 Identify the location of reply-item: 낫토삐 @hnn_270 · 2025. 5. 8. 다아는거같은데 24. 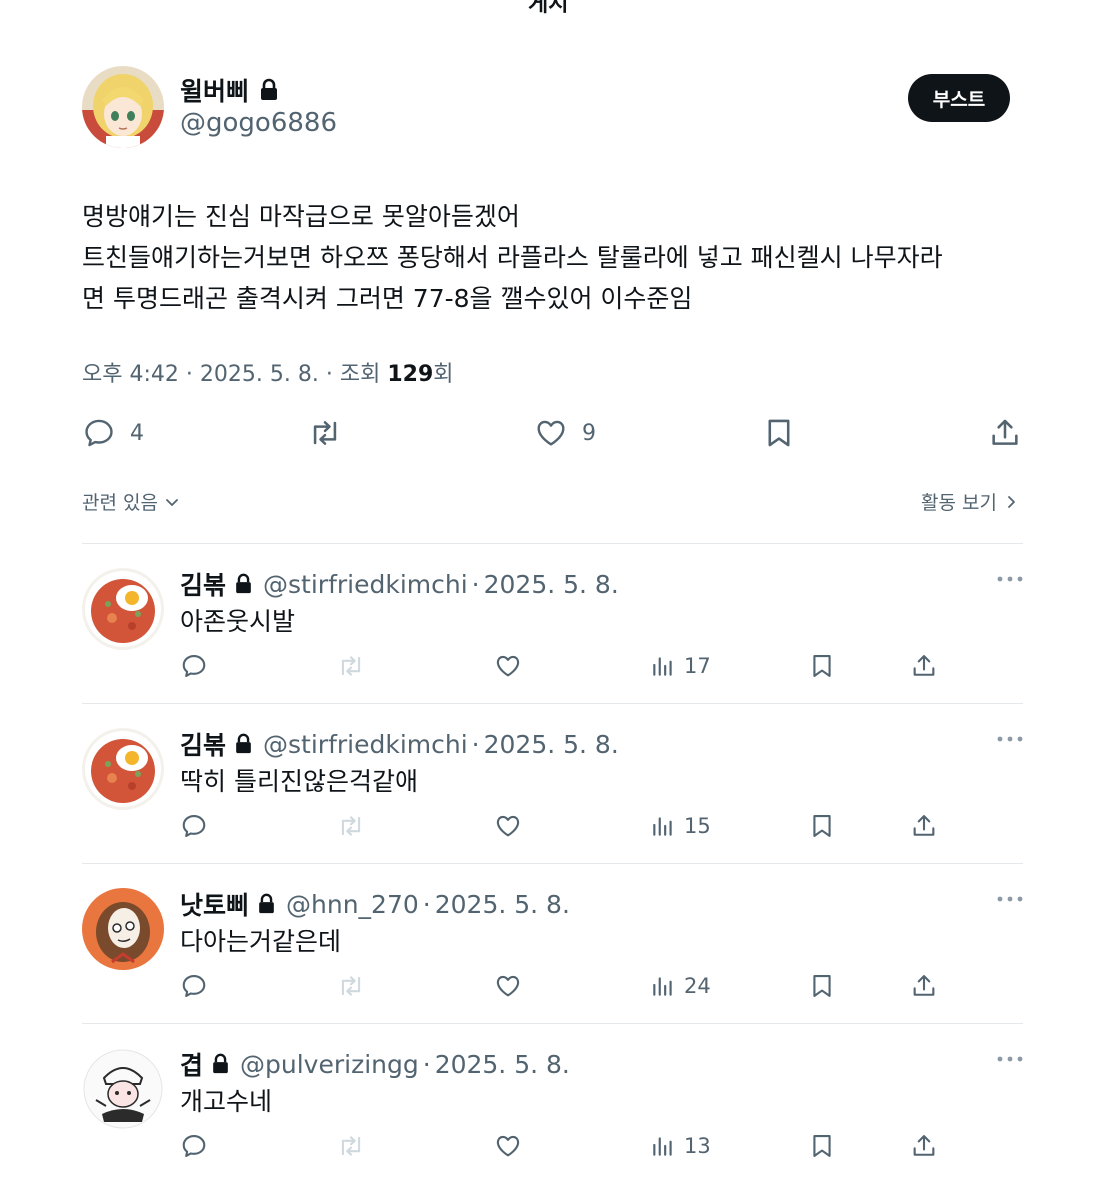
(550, 944).